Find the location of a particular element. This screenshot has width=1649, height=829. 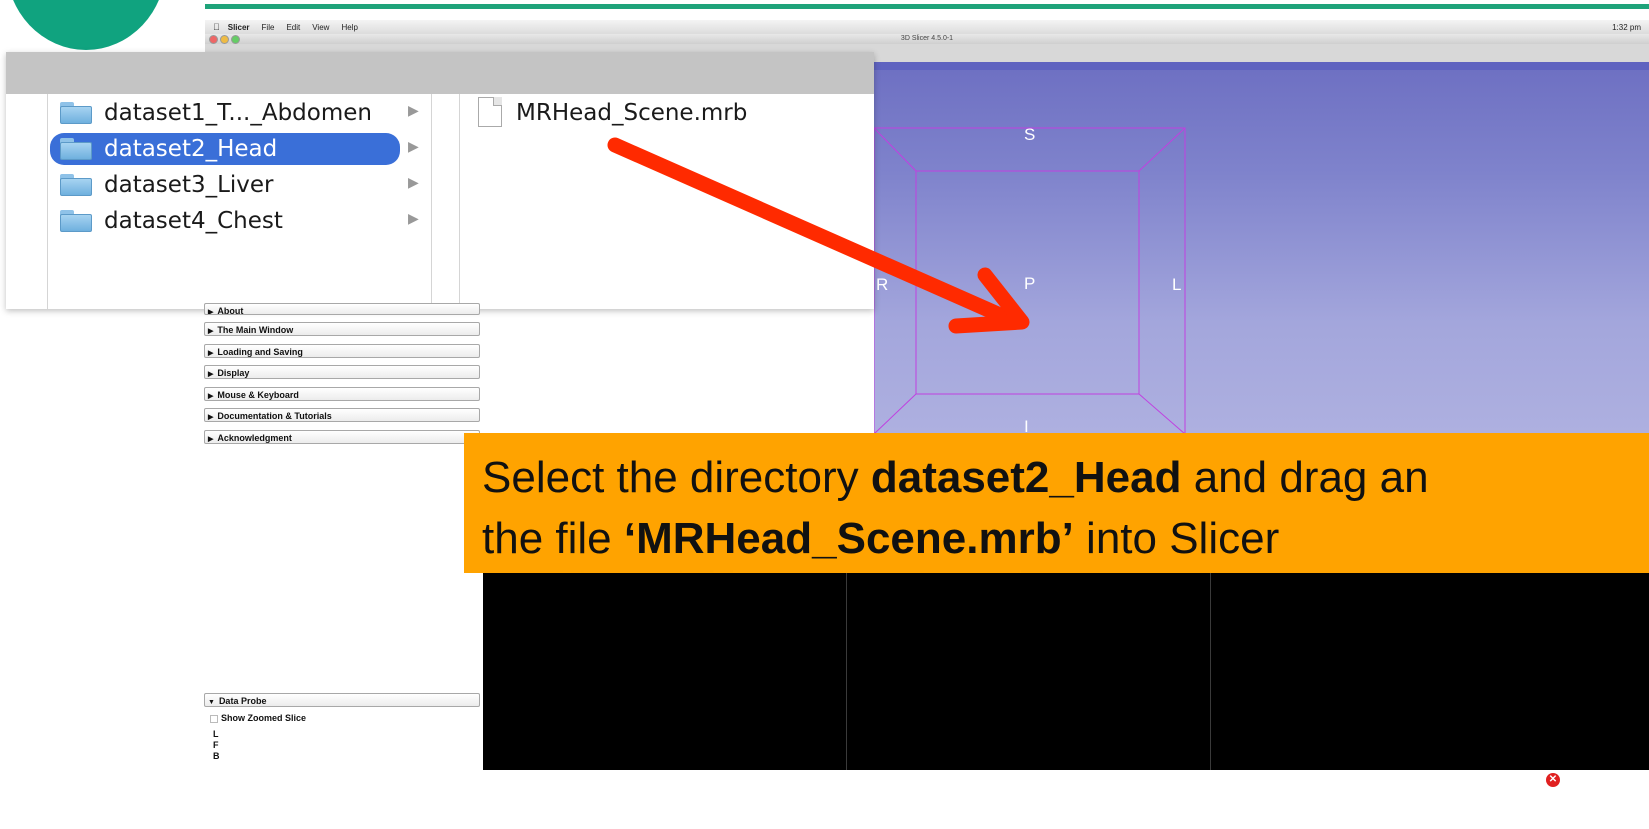

axis-label-l: L is located at coordinates (1176, 284).